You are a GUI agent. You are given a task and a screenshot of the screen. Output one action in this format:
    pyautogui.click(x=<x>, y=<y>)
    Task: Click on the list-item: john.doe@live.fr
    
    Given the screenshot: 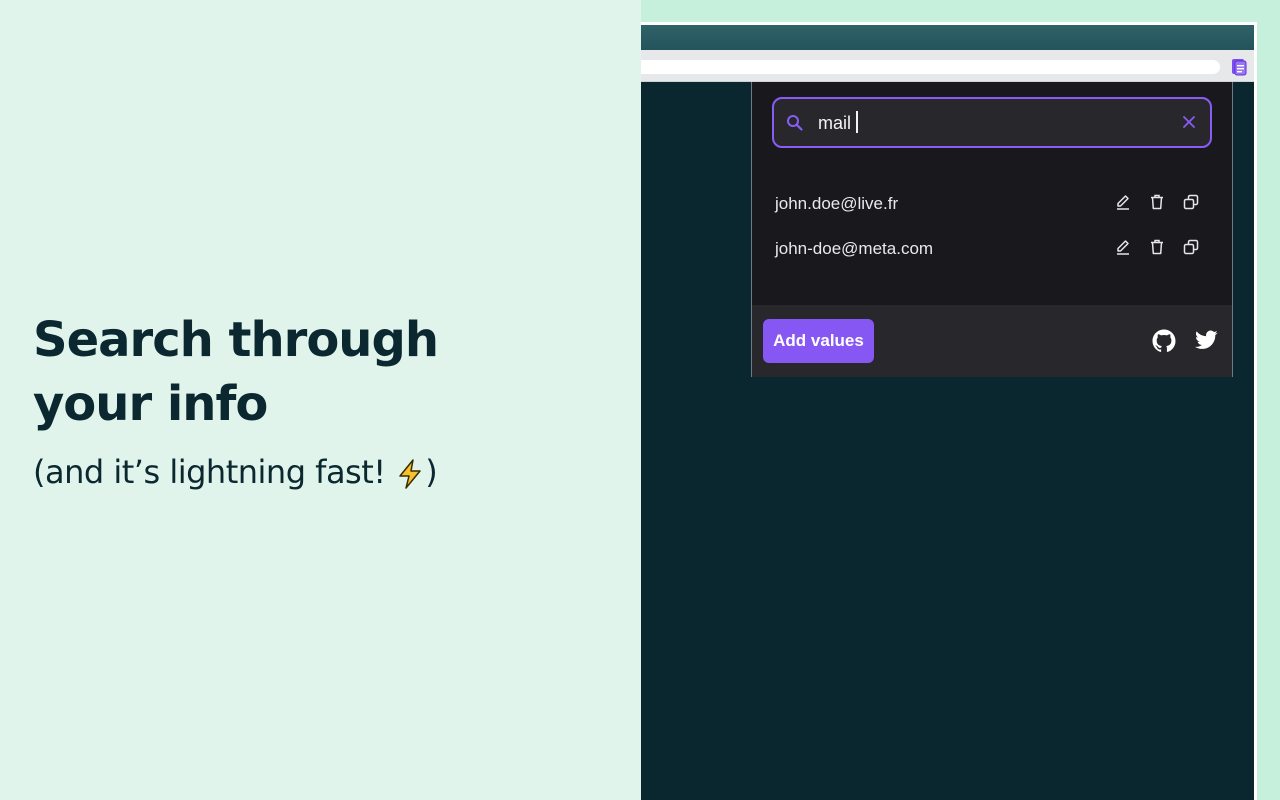 What is the action you would take?
    pyautogui.click(x=992, y=204)
    